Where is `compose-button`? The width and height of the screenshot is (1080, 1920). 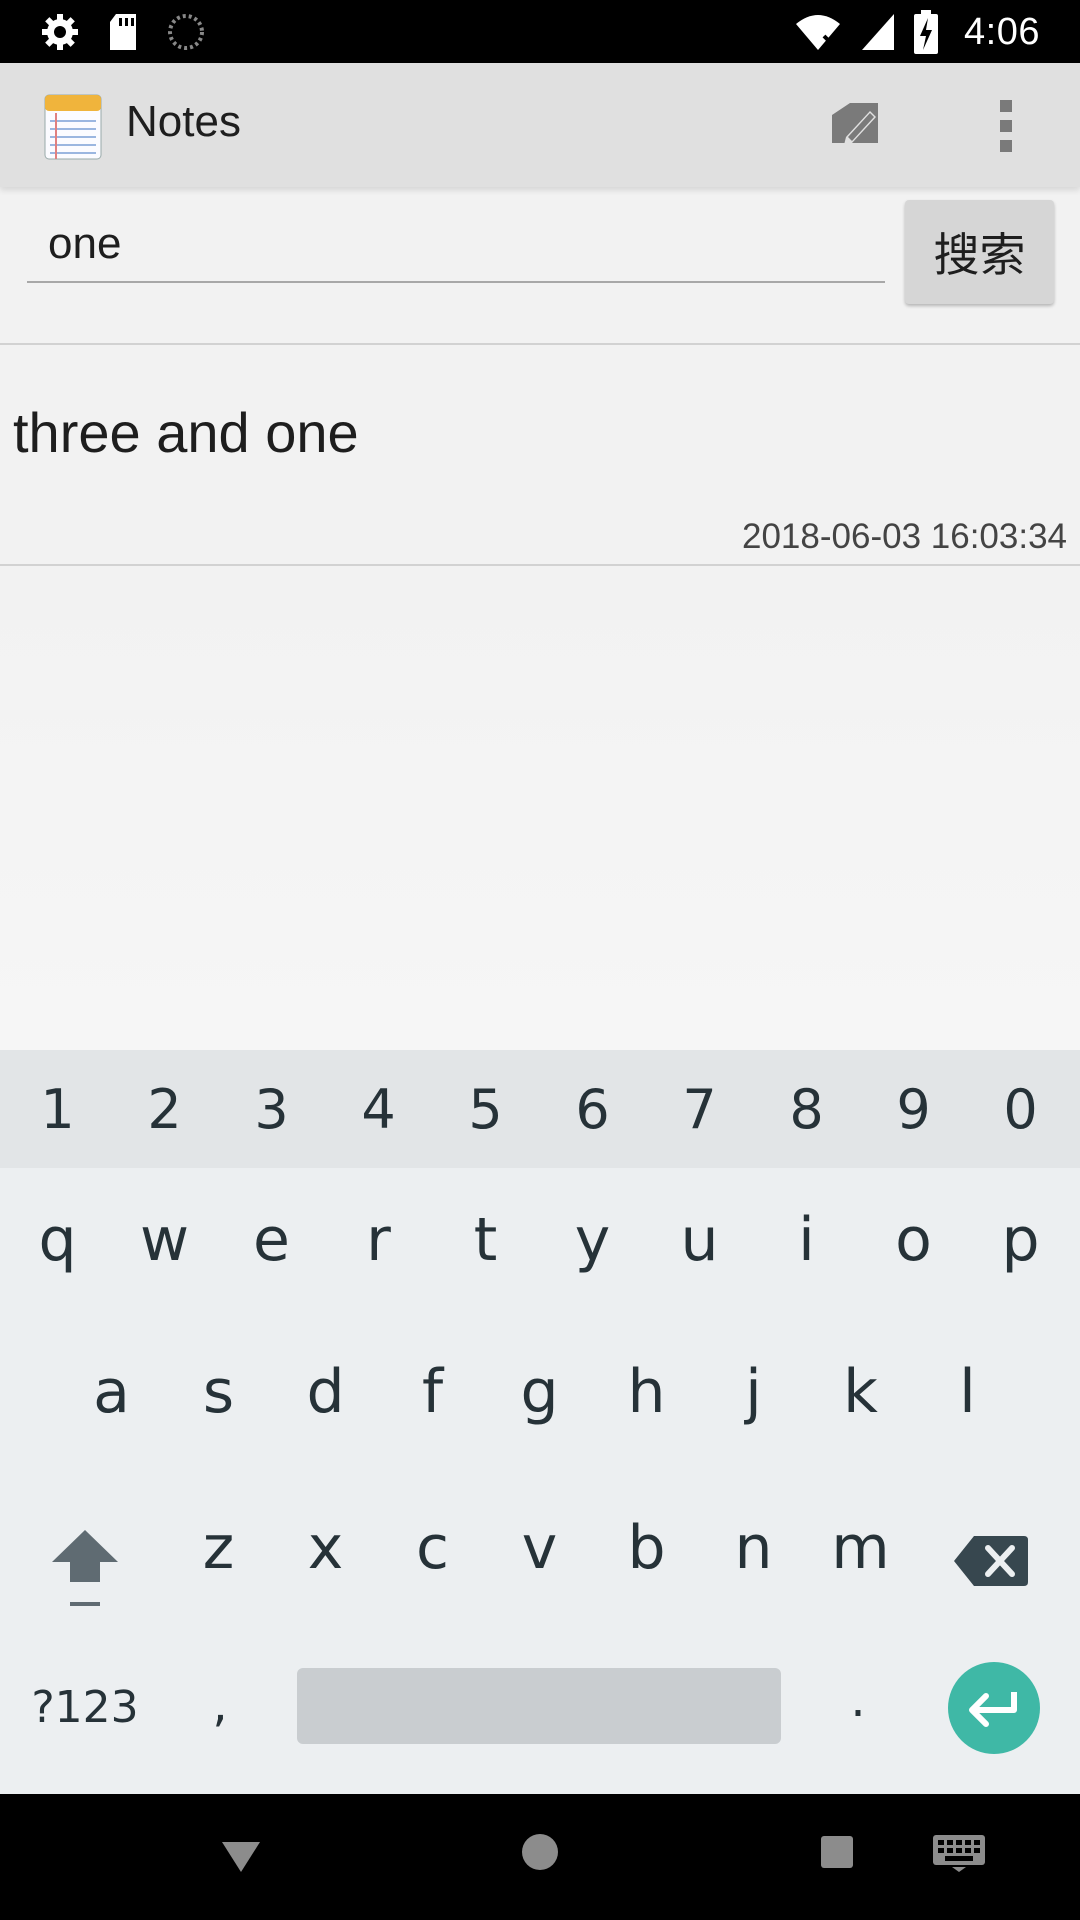 compose-button is located at coordinates (856, 125).